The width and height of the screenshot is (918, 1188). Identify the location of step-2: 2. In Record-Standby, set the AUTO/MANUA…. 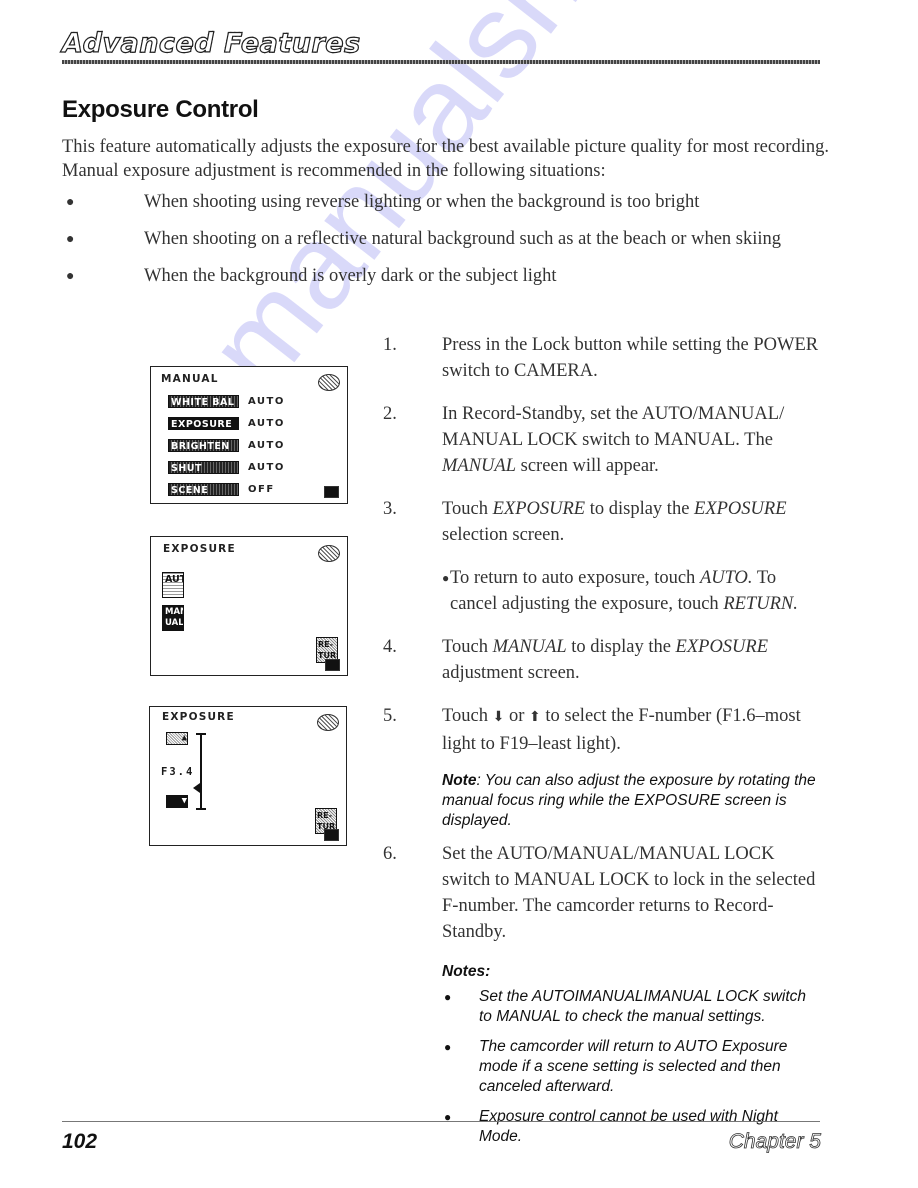
(584, 440).